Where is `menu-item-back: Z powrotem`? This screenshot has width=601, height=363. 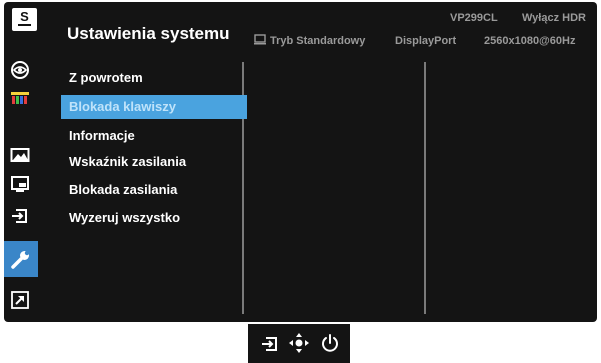 menu-item-back: Z powrotem is located at coordinates (154, 78).